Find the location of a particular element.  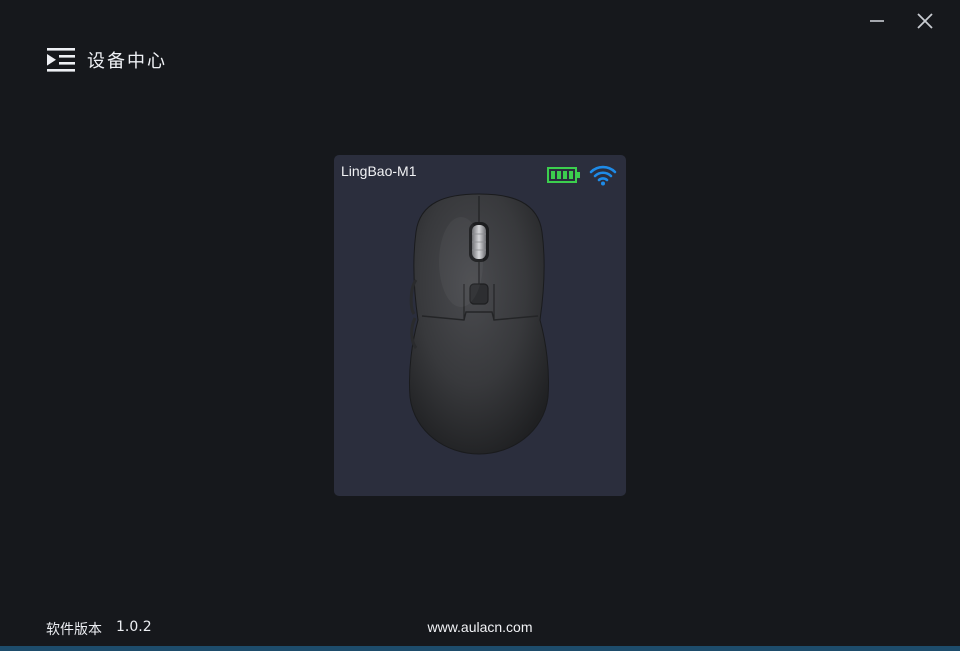

website-link: www.aulacn.com is located at coordinates (479, 627).